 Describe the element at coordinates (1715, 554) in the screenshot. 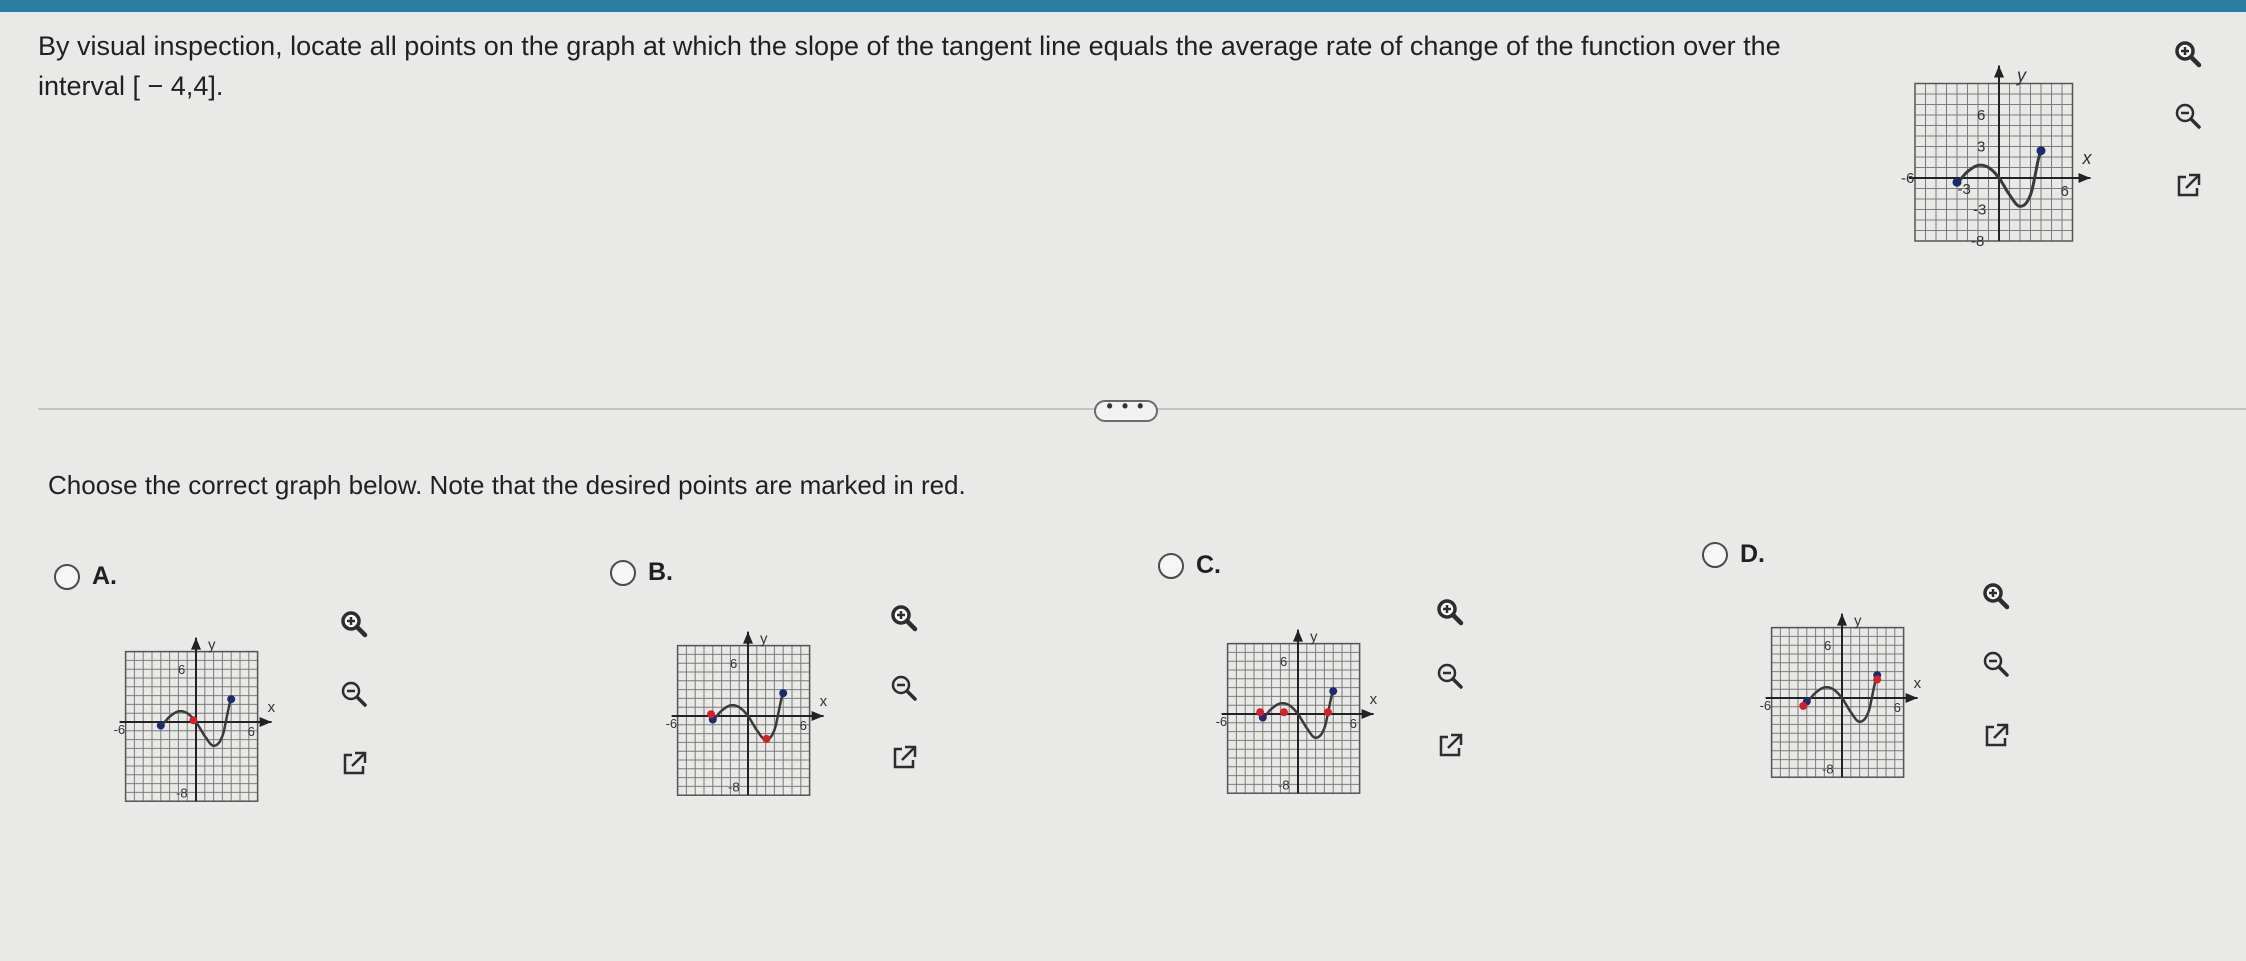

I see `option-d-radio` at that location.